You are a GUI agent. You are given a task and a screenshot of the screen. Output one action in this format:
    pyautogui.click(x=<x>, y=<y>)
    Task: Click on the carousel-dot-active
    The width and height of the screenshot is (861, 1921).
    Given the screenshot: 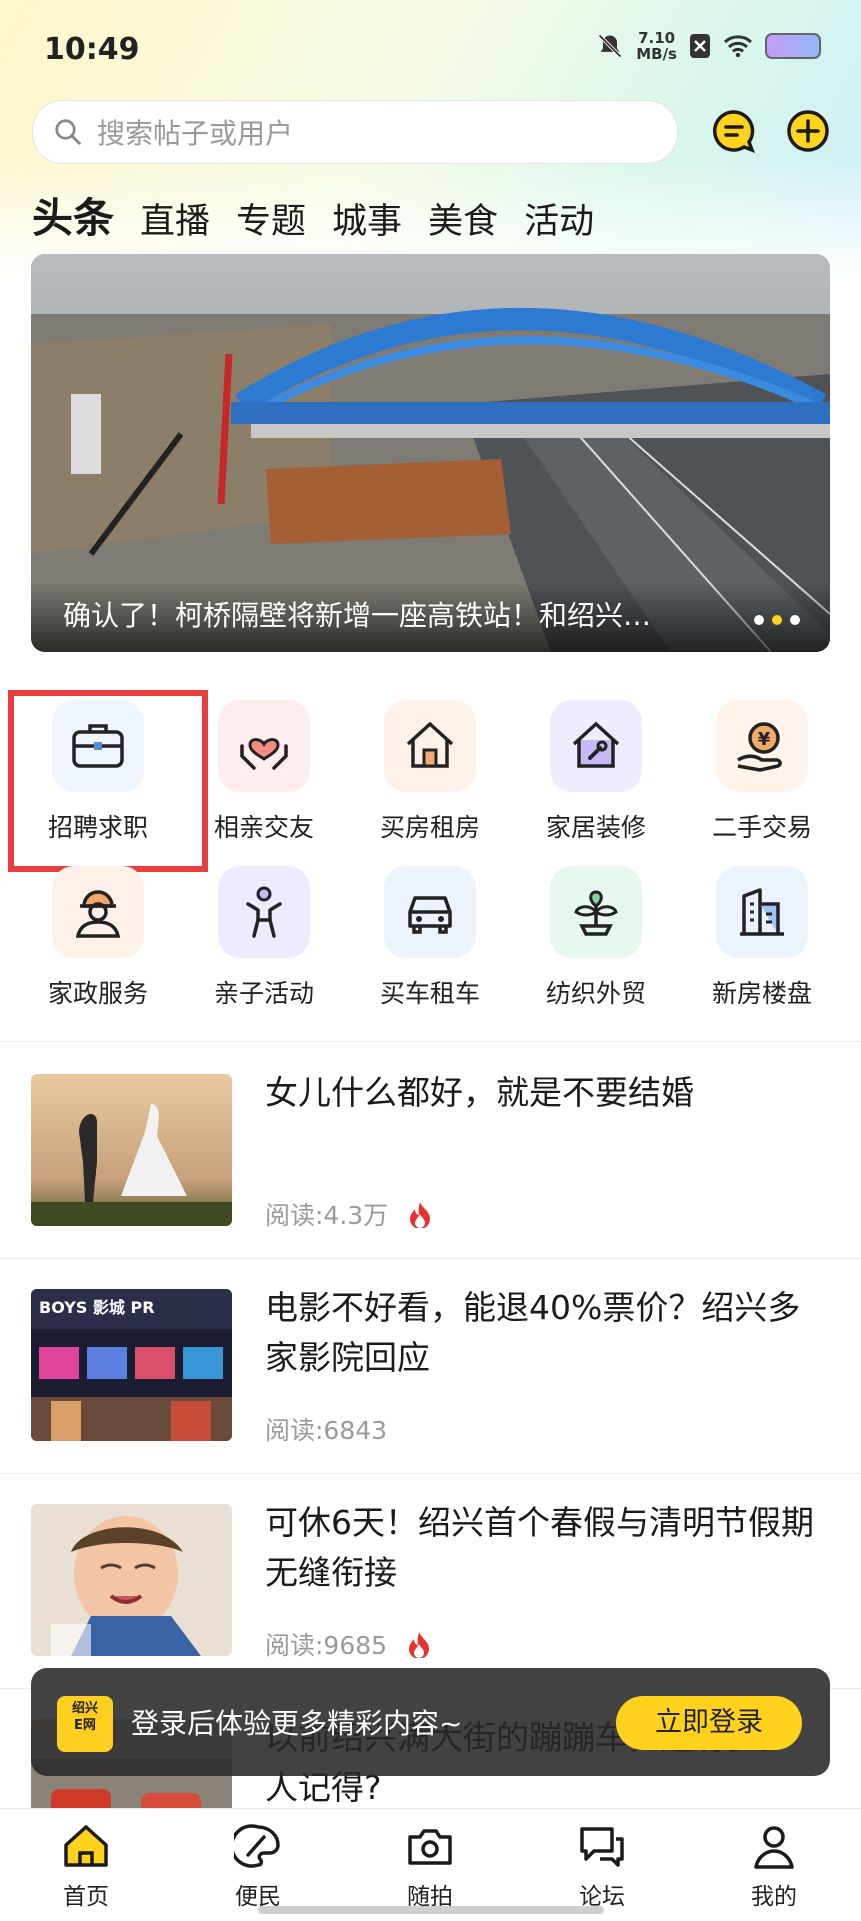 What is the action you would take?
    pyautogui.click(x=777, y=620)
    